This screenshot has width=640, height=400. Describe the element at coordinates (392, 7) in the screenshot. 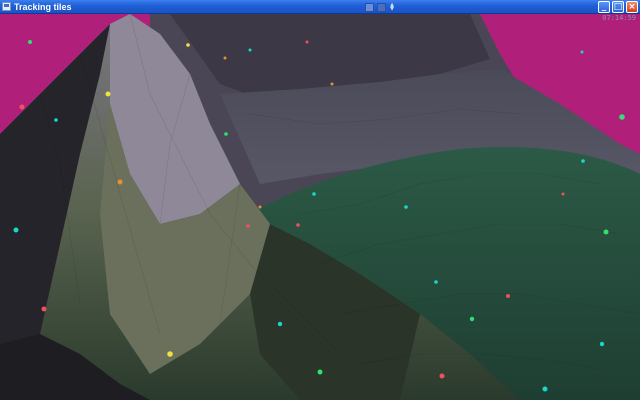

I see `up-down-arrows-icon: ▲ ▼` at that location.